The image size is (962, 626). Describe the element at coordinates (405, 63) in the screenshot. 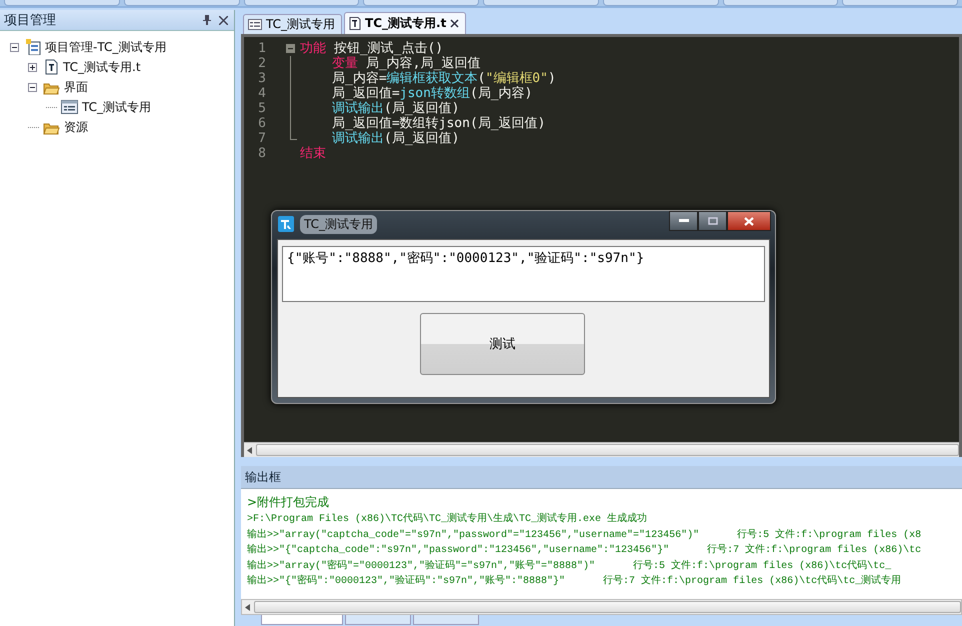

I see `code-line: 变量 局_内容,局_返回值` at that location.